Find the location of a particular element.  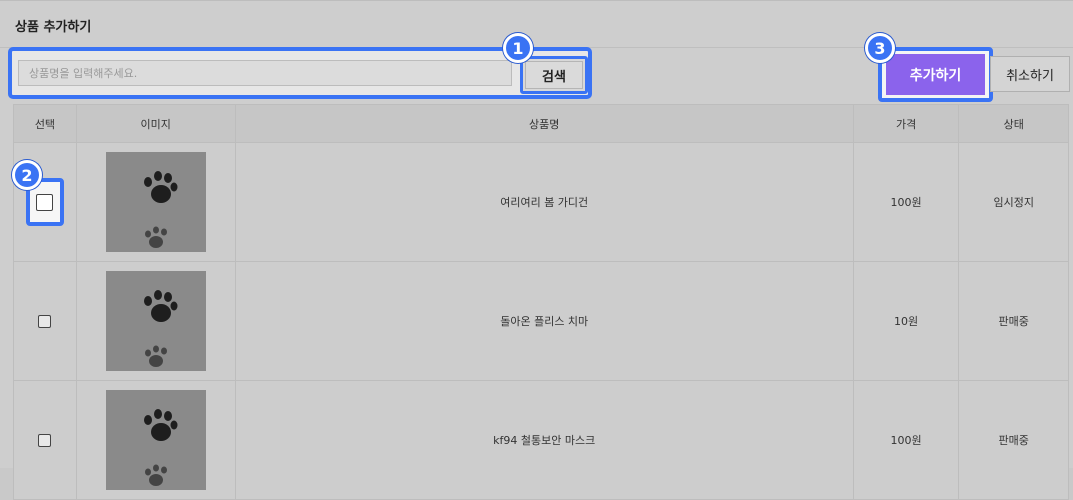

product-name-cell: 여리여리 봄 가디건 is located at coordinates (544, 202).